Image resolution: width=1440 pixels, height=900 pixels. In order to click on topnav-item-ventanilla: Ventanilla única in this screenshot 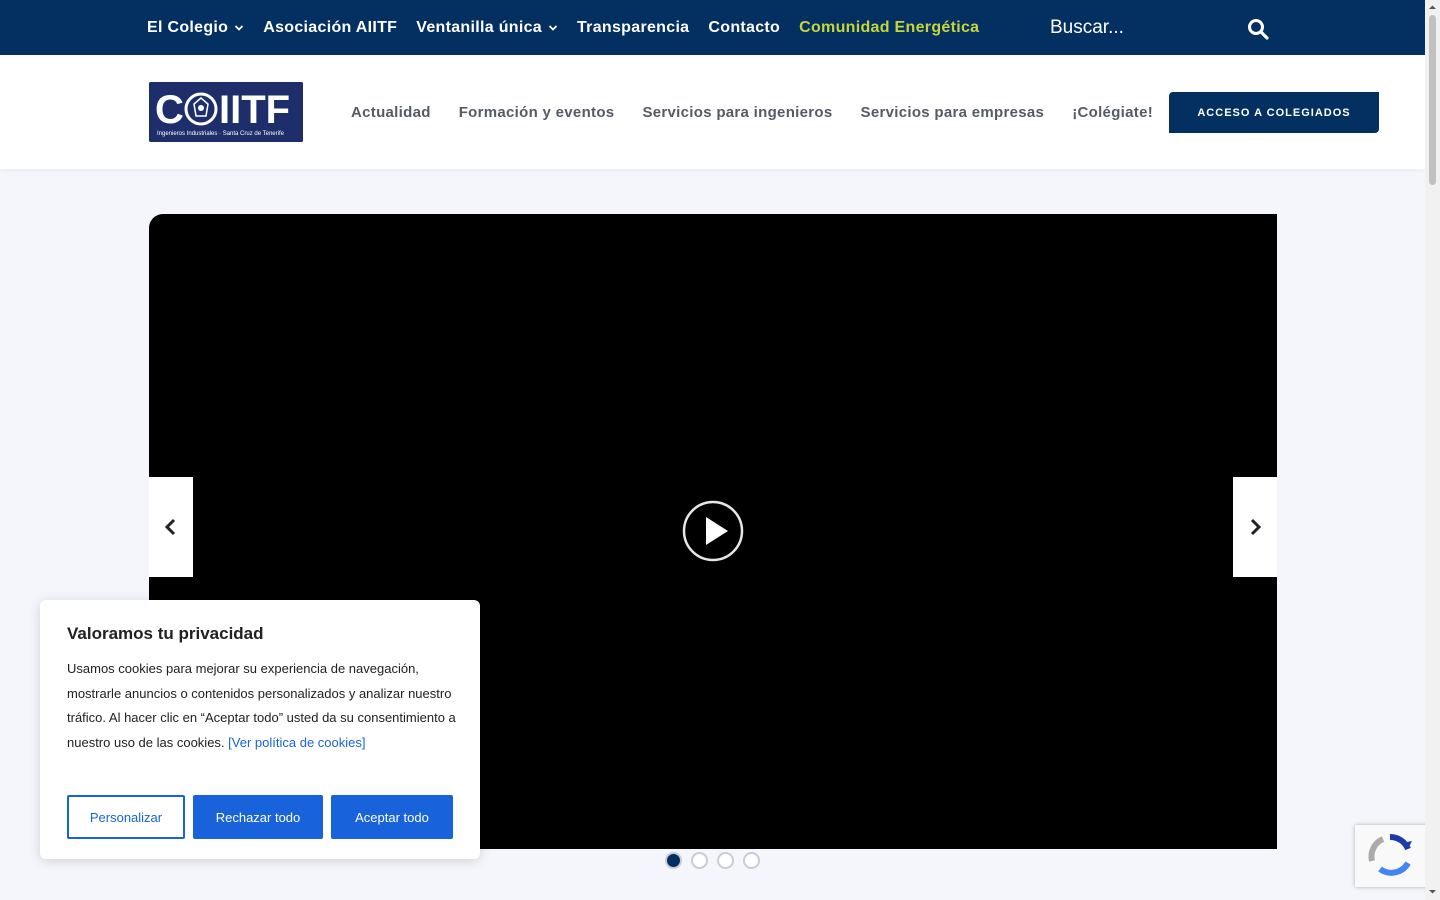, I will do `click(487, 28)`.